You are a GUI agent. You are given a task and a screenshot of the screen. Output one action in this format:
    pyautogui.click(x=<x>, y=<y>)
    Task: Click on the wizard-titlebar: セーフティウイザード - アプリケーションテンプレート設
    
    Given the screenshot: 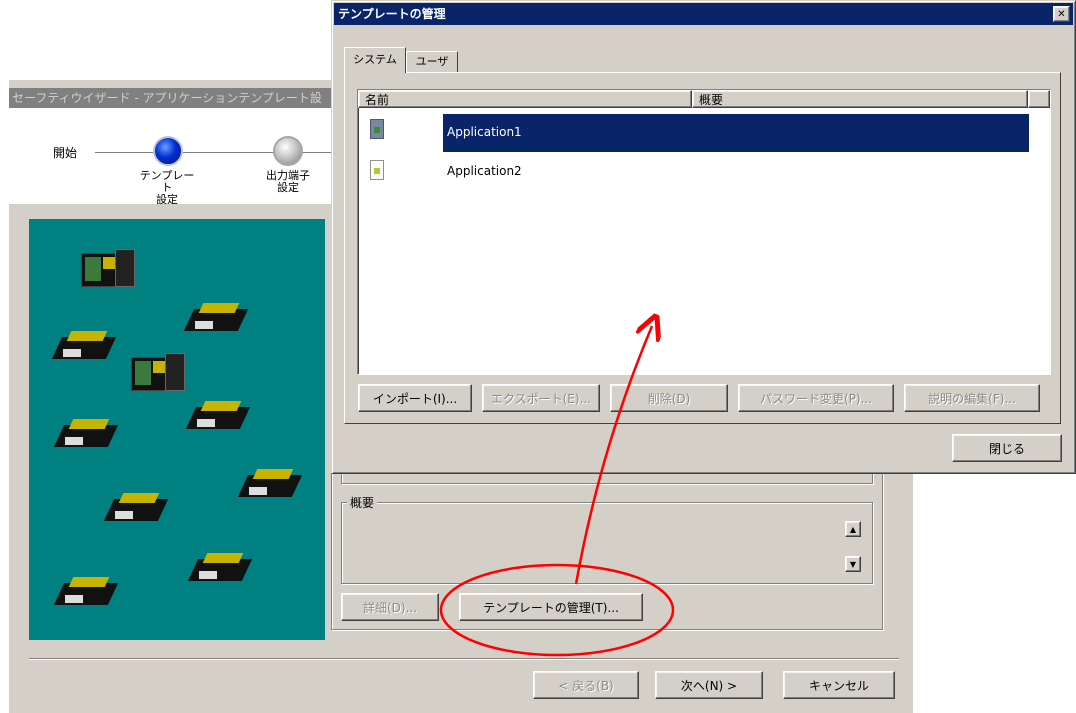 What is the action you would take?
    pyautogui.click(x=170, y=98)
    